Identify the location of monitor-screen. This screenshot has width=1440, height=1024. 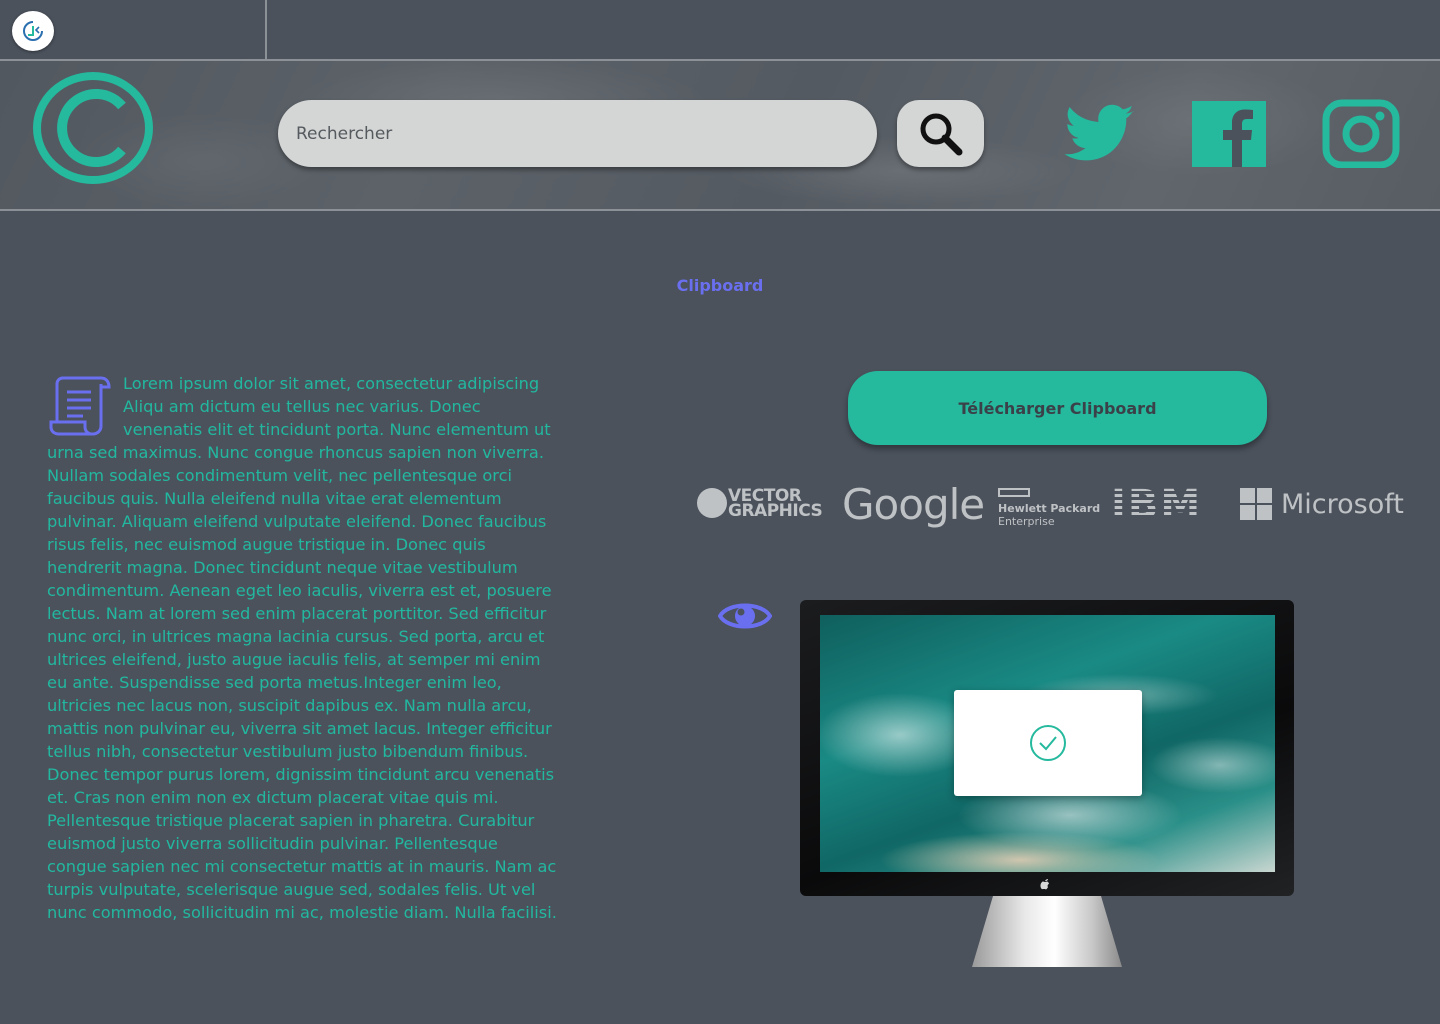
(1047, 743).